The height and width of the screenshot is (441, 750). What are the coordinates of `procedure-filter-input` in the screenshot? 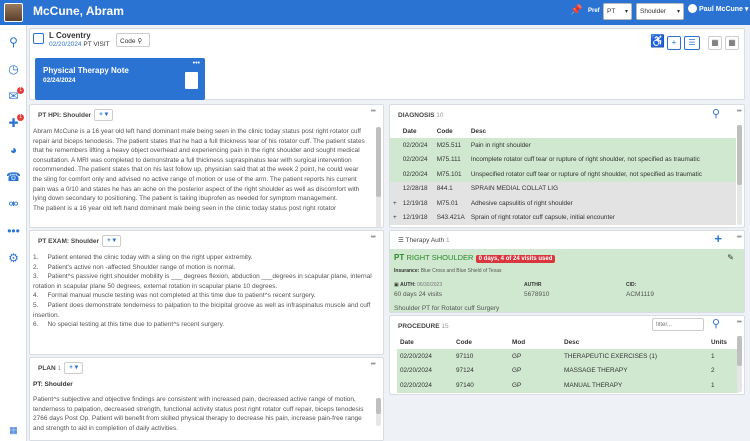 It's located at (678, 324).